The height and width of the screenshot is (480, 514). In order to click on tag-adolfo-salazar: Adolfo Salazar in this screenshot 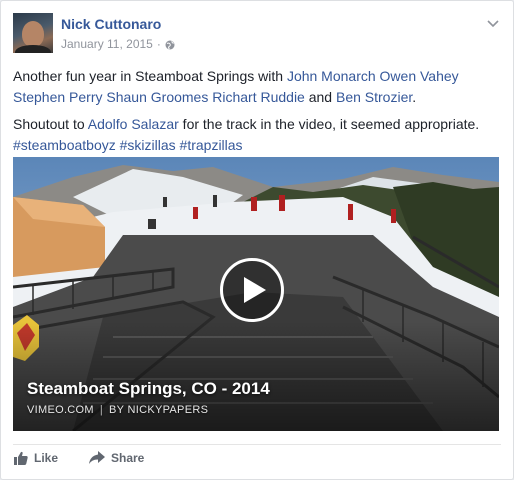, I will do `click(133, 124)`.